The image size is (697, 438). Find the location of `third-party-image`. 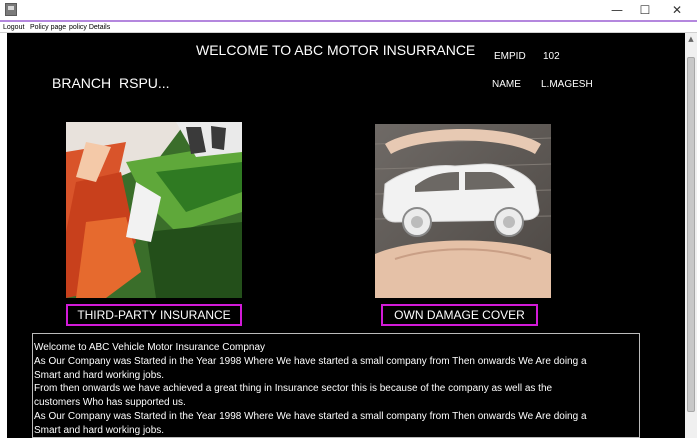

third-party-image is located at coordinates (154, 210).